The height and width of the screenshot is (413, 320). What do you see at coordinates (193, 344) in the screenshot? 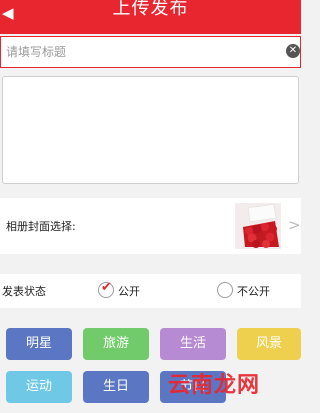
I see `tag-button: 生活` at bounding box center [193, 344].